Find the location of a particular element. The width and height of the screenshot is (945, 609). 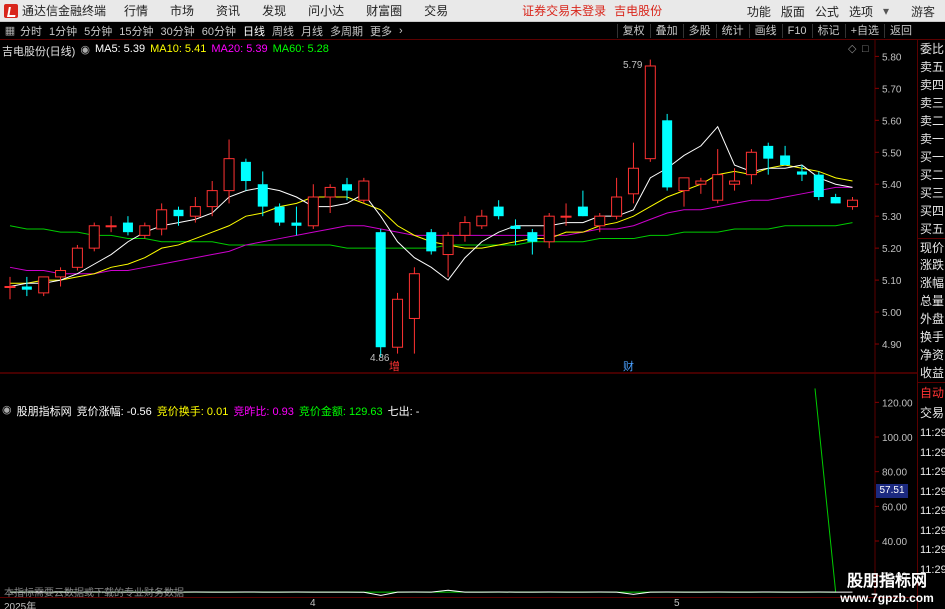

period-more: 更多 is located at coordinates (381, 31).